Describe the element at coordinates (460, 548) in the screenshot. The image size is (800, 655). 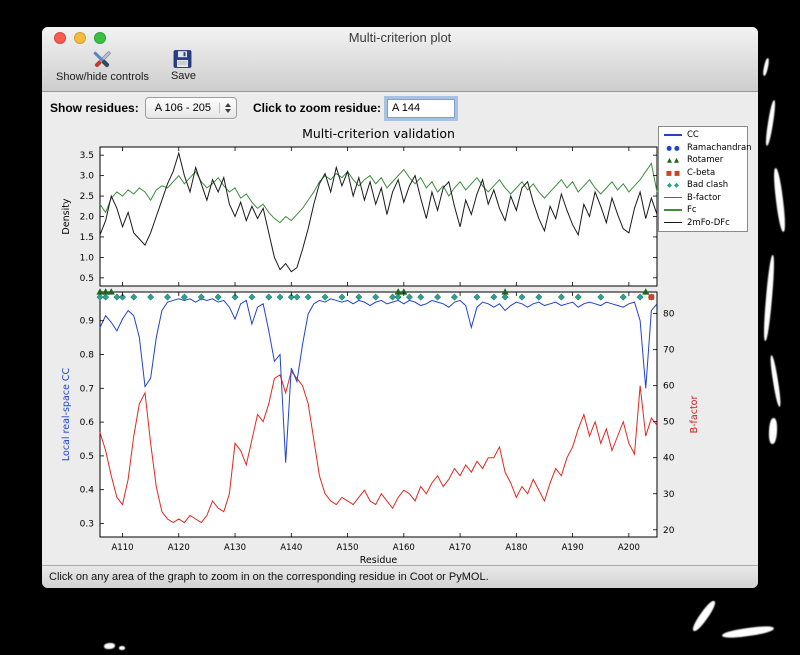
I see `svg-text: A170` at that location.